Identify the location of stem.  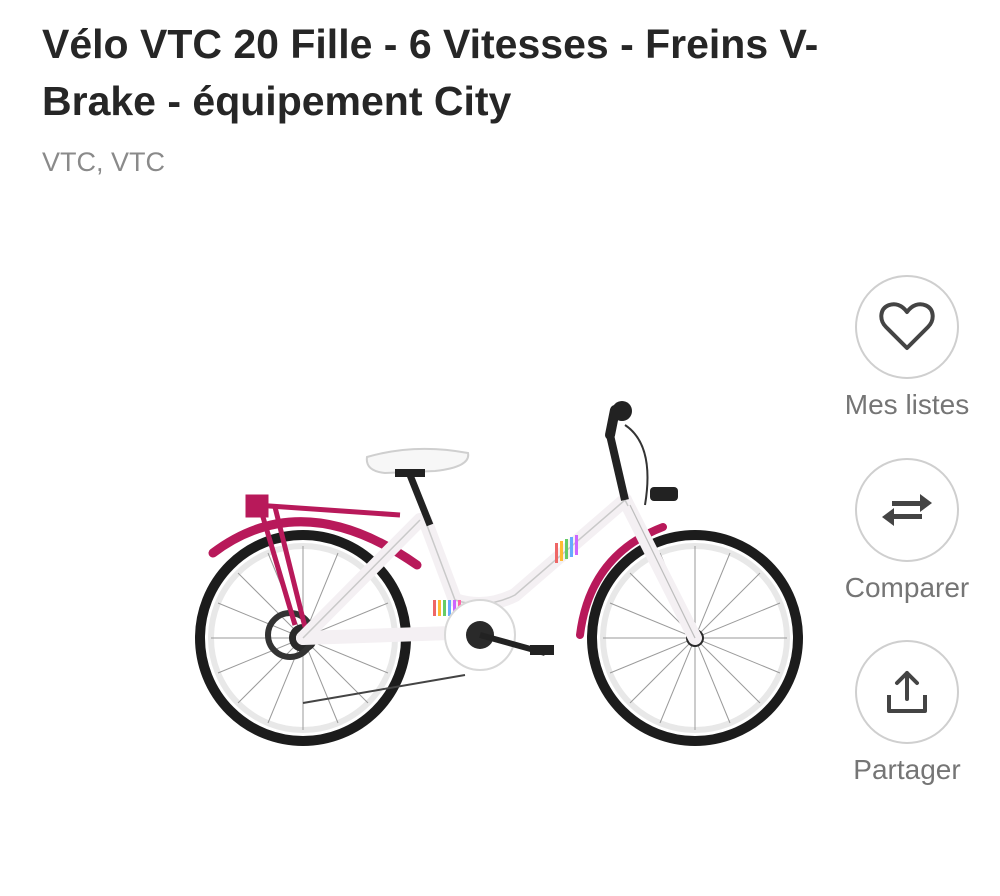
(617, 467).